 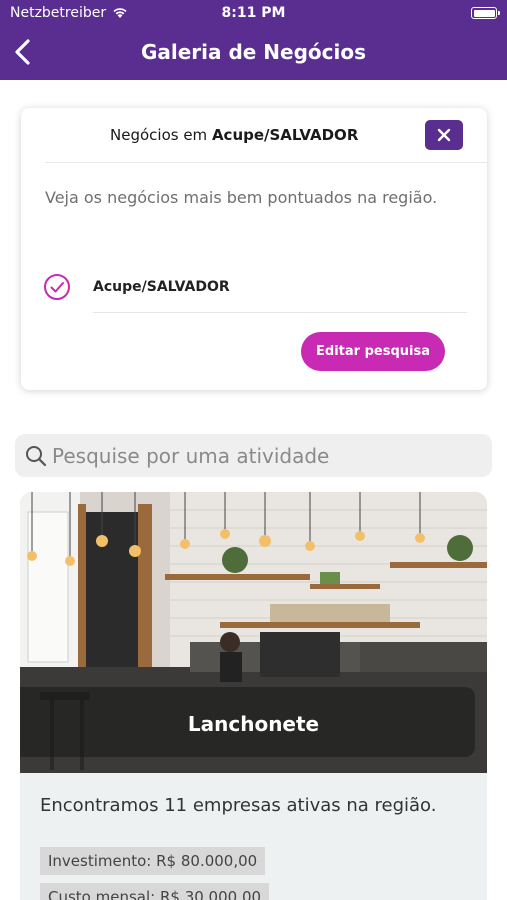 I want to click on clock: 8:11 PM, so click(x=253, y=13).